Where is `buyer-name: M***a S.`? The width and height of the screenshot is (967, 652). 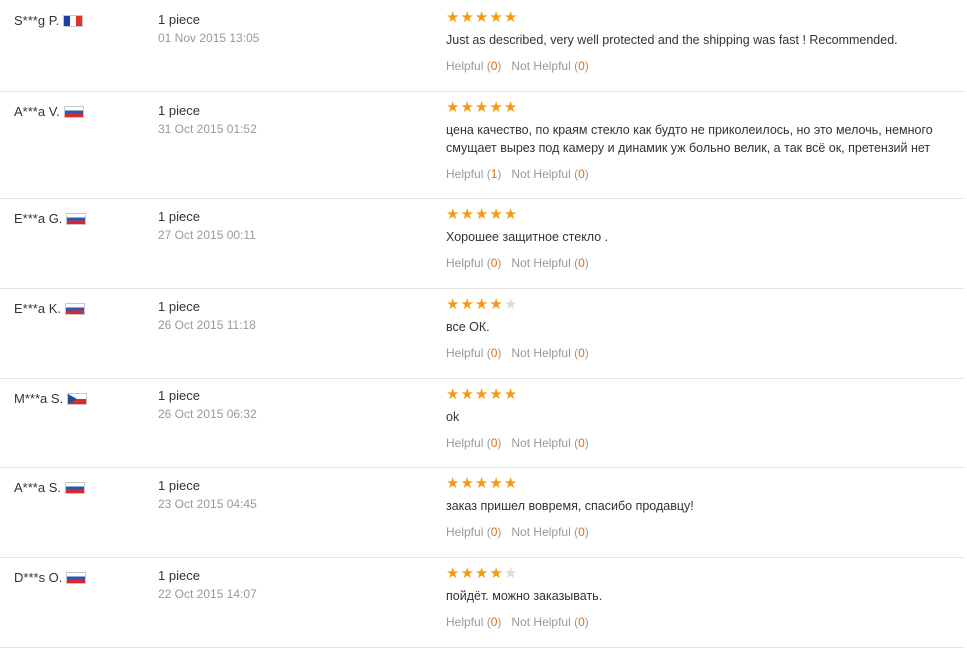
buyer-name: M***a S. is located at coordinates (39, 398).